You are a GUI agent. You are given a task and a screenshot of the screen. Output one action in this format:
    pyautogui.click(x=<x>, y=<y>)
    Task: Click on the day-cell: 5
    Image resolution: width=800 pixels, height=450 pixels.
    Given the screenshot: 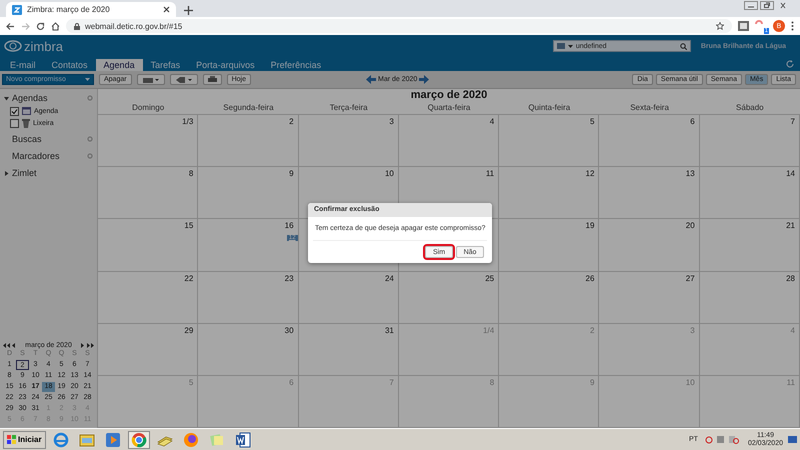 What is the action you would take?
    pyautogui.click(x=549, y=141)
    